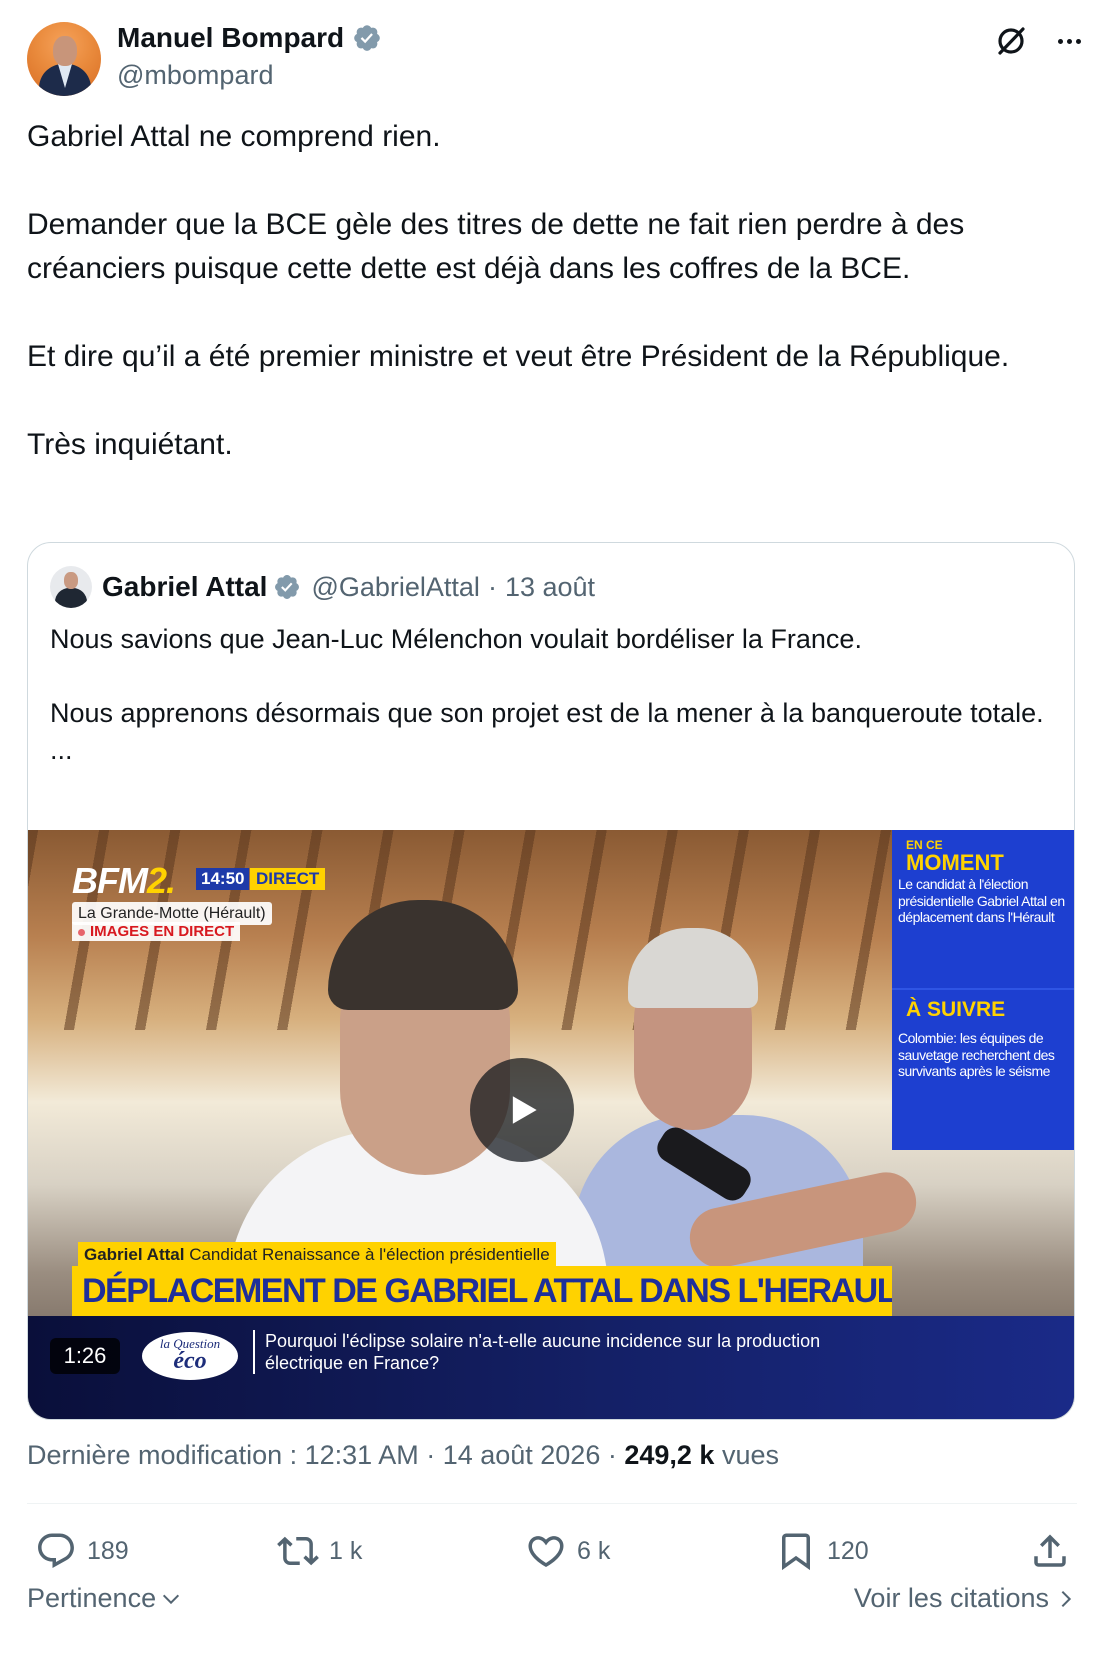 The height and width of the screenshot is (1676, 1113). Describe the element at coordinates (346, 1550) in the screenshot. I see `repost-count: 1 k` at that location.